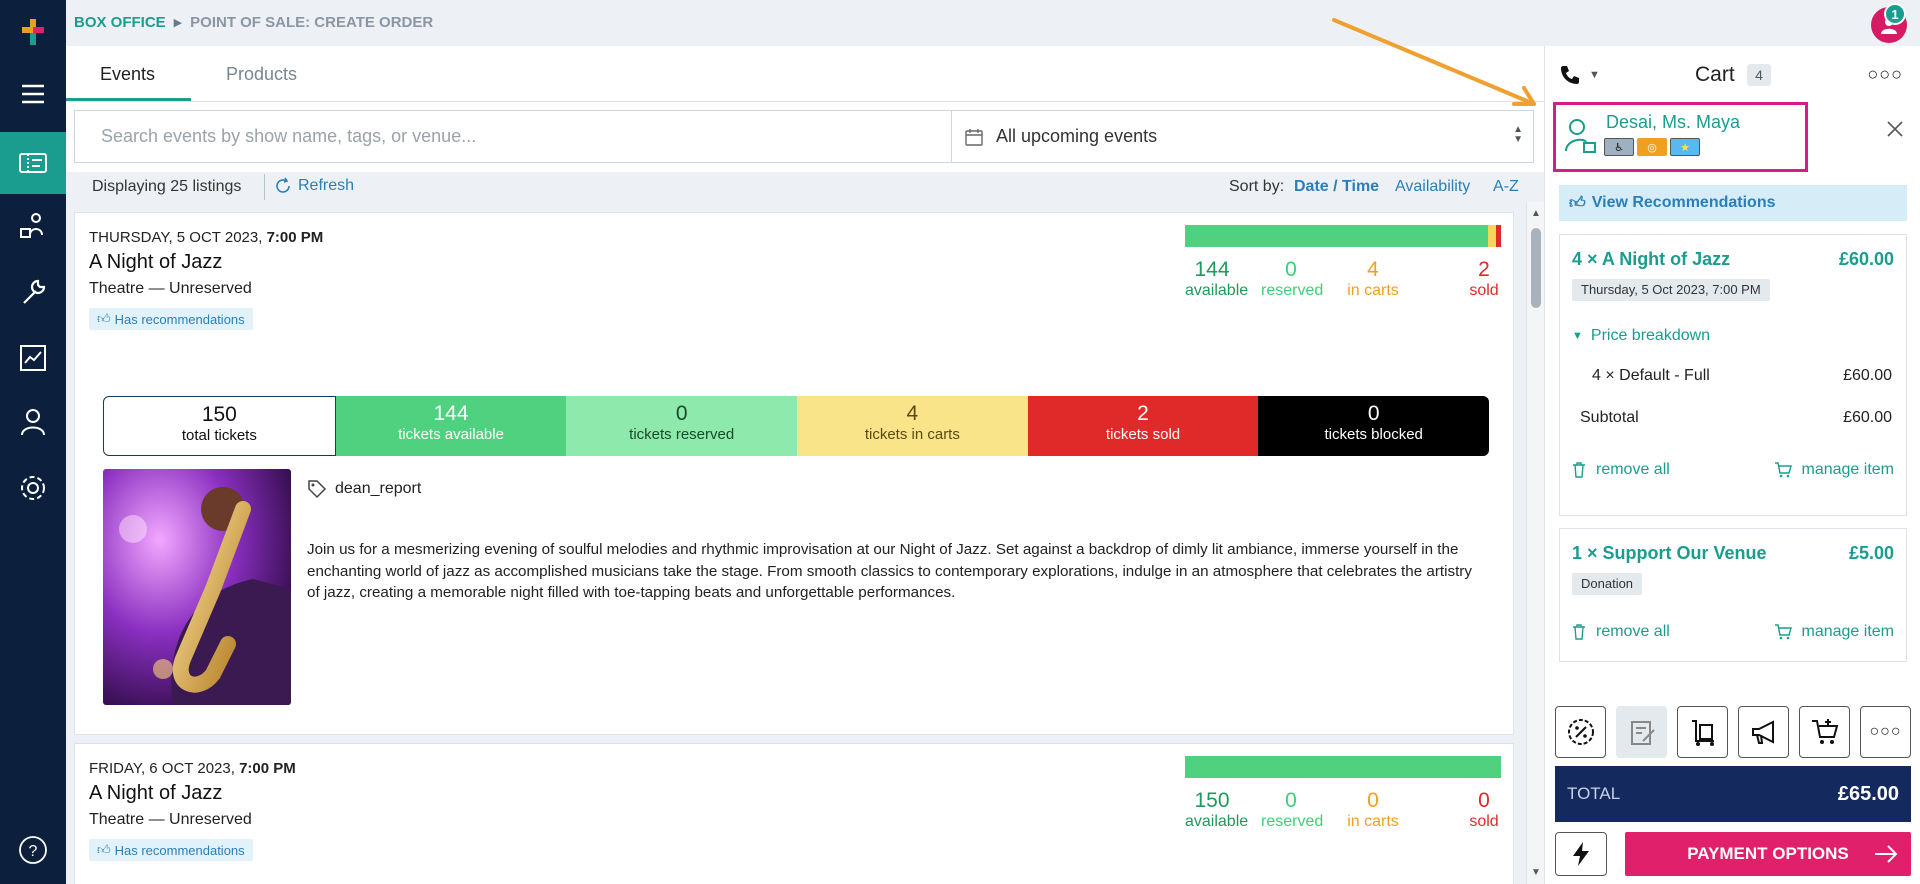 This screenshot has height=884, width=1920. What do you see at coordinates (33, 292) in the screenshot?
I see `sidebar-item-tools` at bounding box center [33, 292].